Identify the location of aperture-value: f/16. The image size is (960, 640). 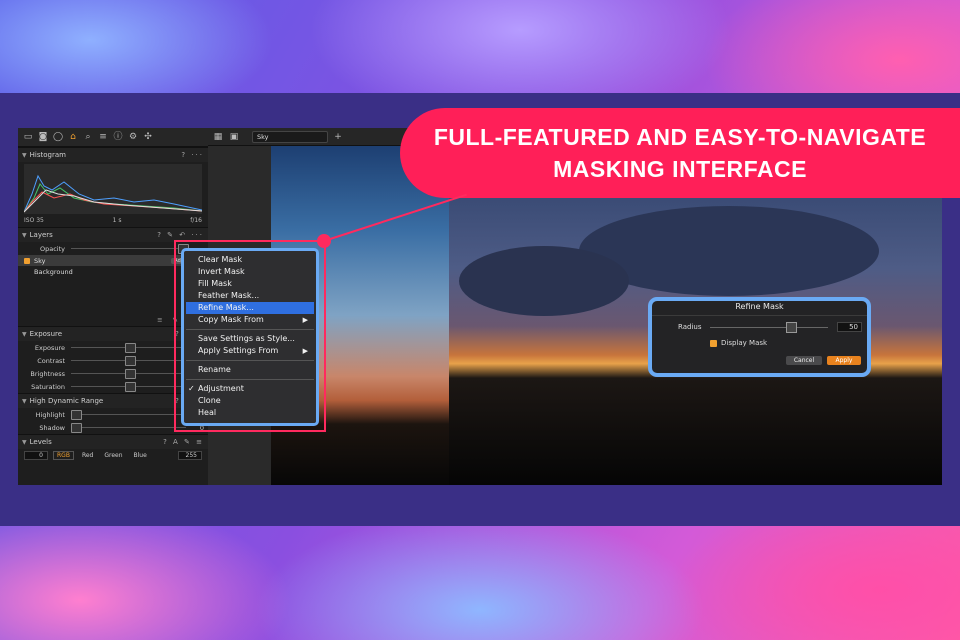
(196, 220).